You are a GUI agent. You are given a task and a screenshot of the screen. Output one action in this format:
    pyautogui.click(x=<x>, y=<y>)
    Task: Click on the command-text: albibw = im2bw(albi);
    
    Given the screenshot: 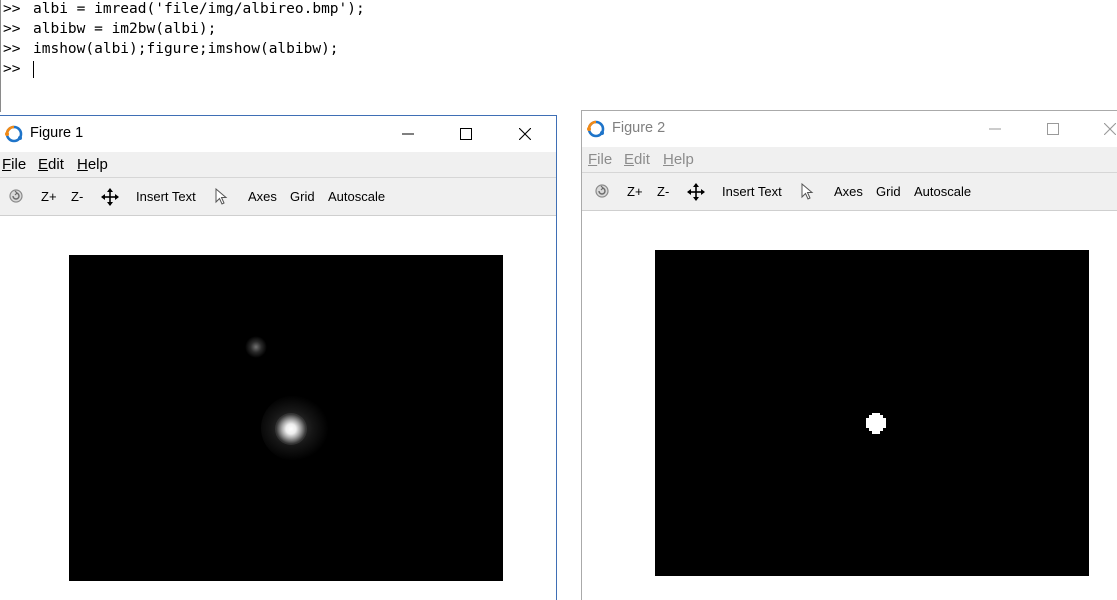 What is the action you would take?
    pyautogui.click(x=125, y=29)
    